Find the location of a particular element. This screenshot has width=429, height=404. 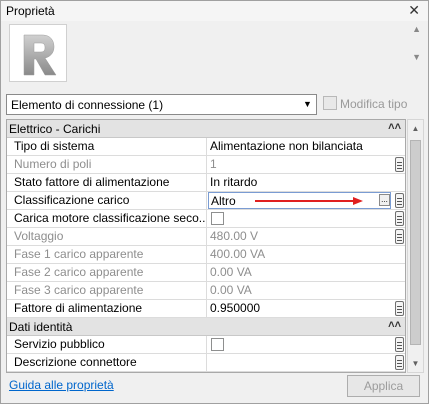

property-value: Alimentazione non bilanciata is located at coordinates (300, 146).